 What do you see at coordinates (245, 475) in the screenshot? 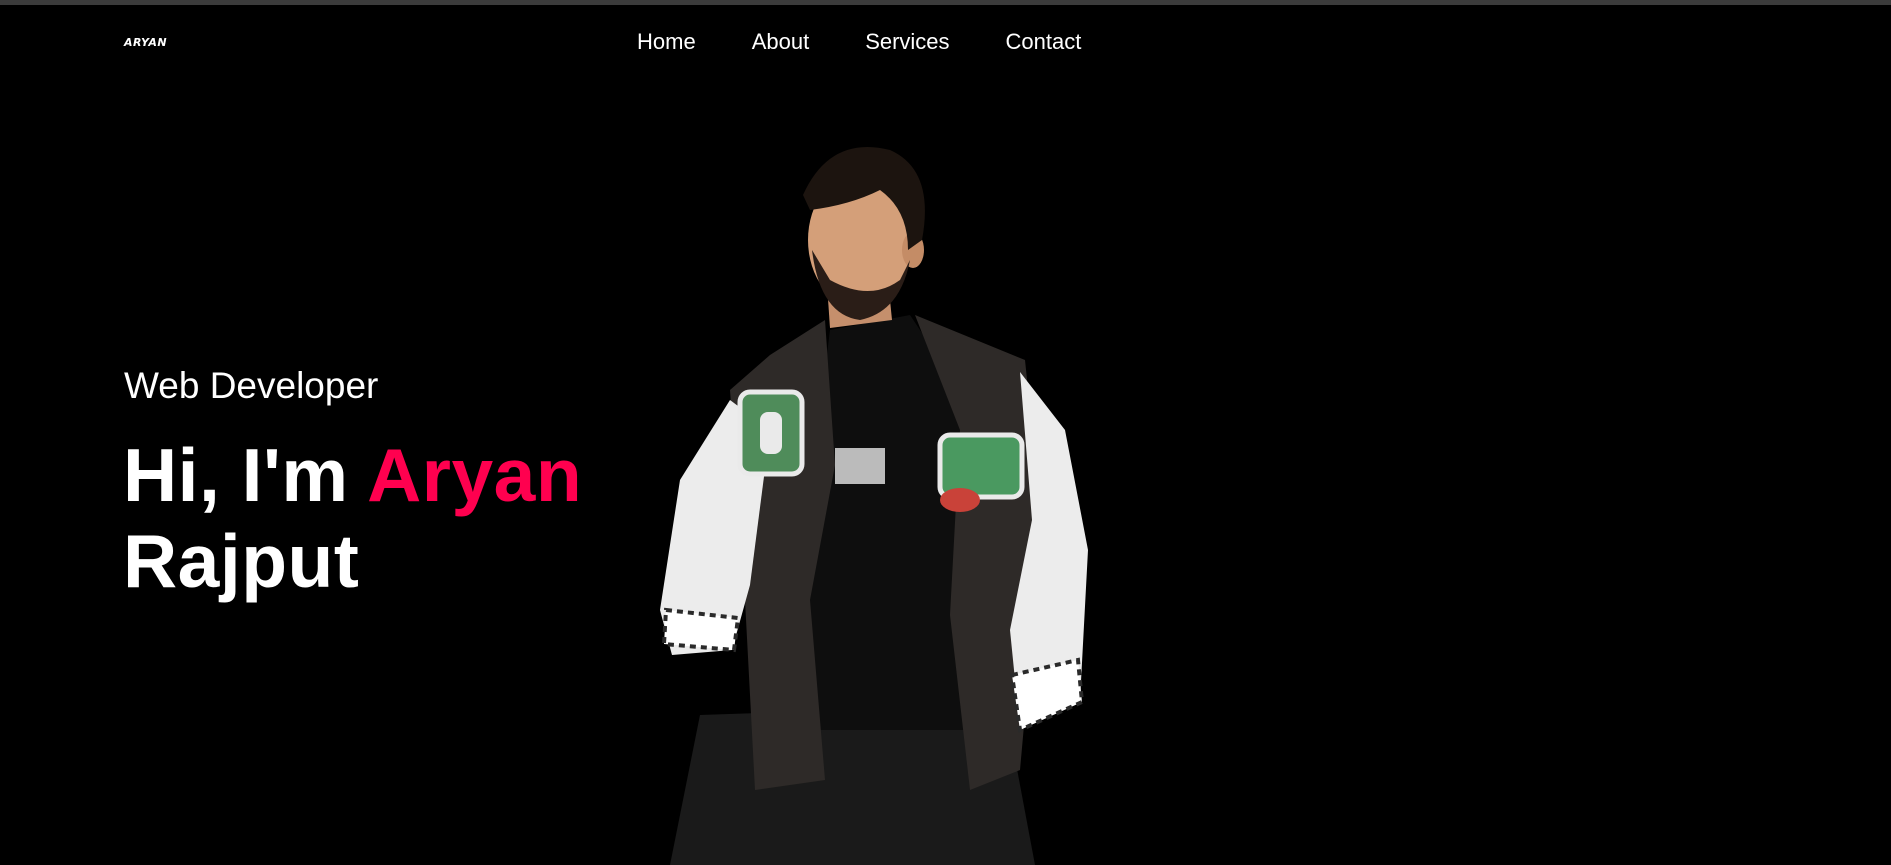
I see `hero-greeting: Hi, I'm` at bounding box center [245, 475].